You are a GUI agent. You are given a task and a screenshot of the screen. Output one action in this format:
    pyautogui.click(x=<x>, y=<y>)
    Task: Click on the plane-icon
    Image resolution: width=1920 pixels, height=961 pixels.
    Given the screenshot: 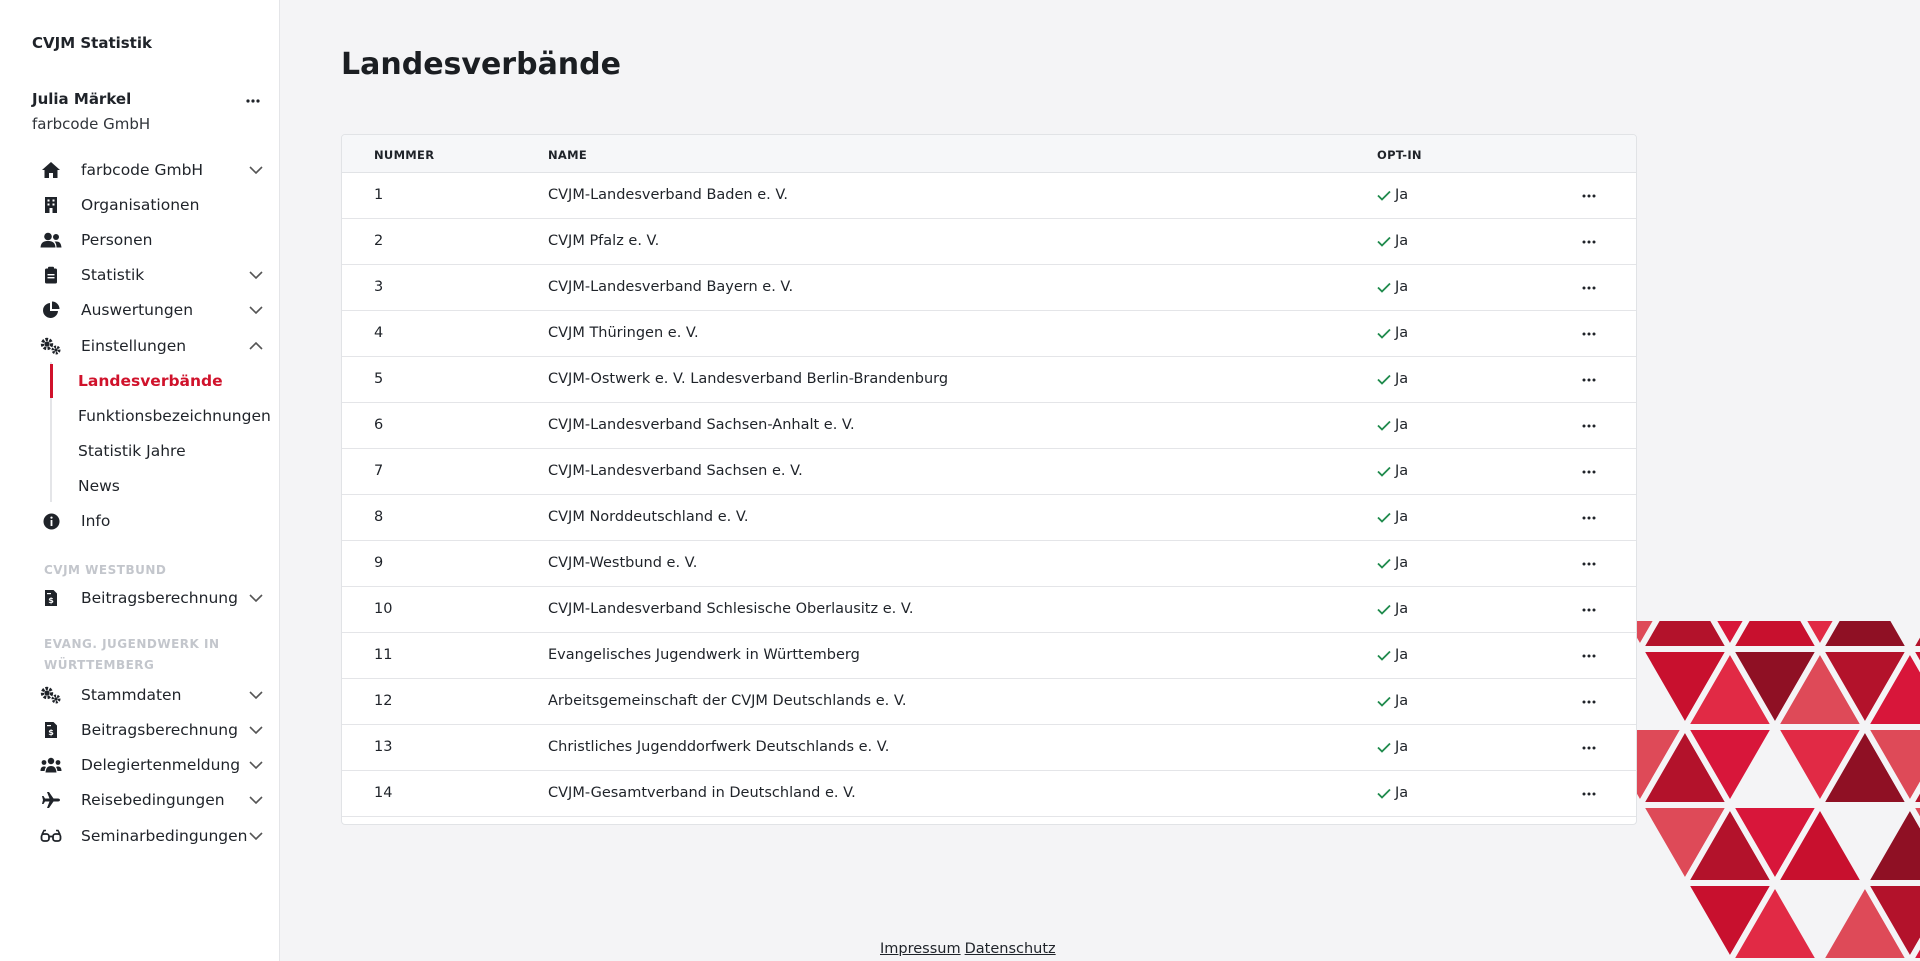 What is the action you would take?
    pyautogui.click(x=51, y=800)
    